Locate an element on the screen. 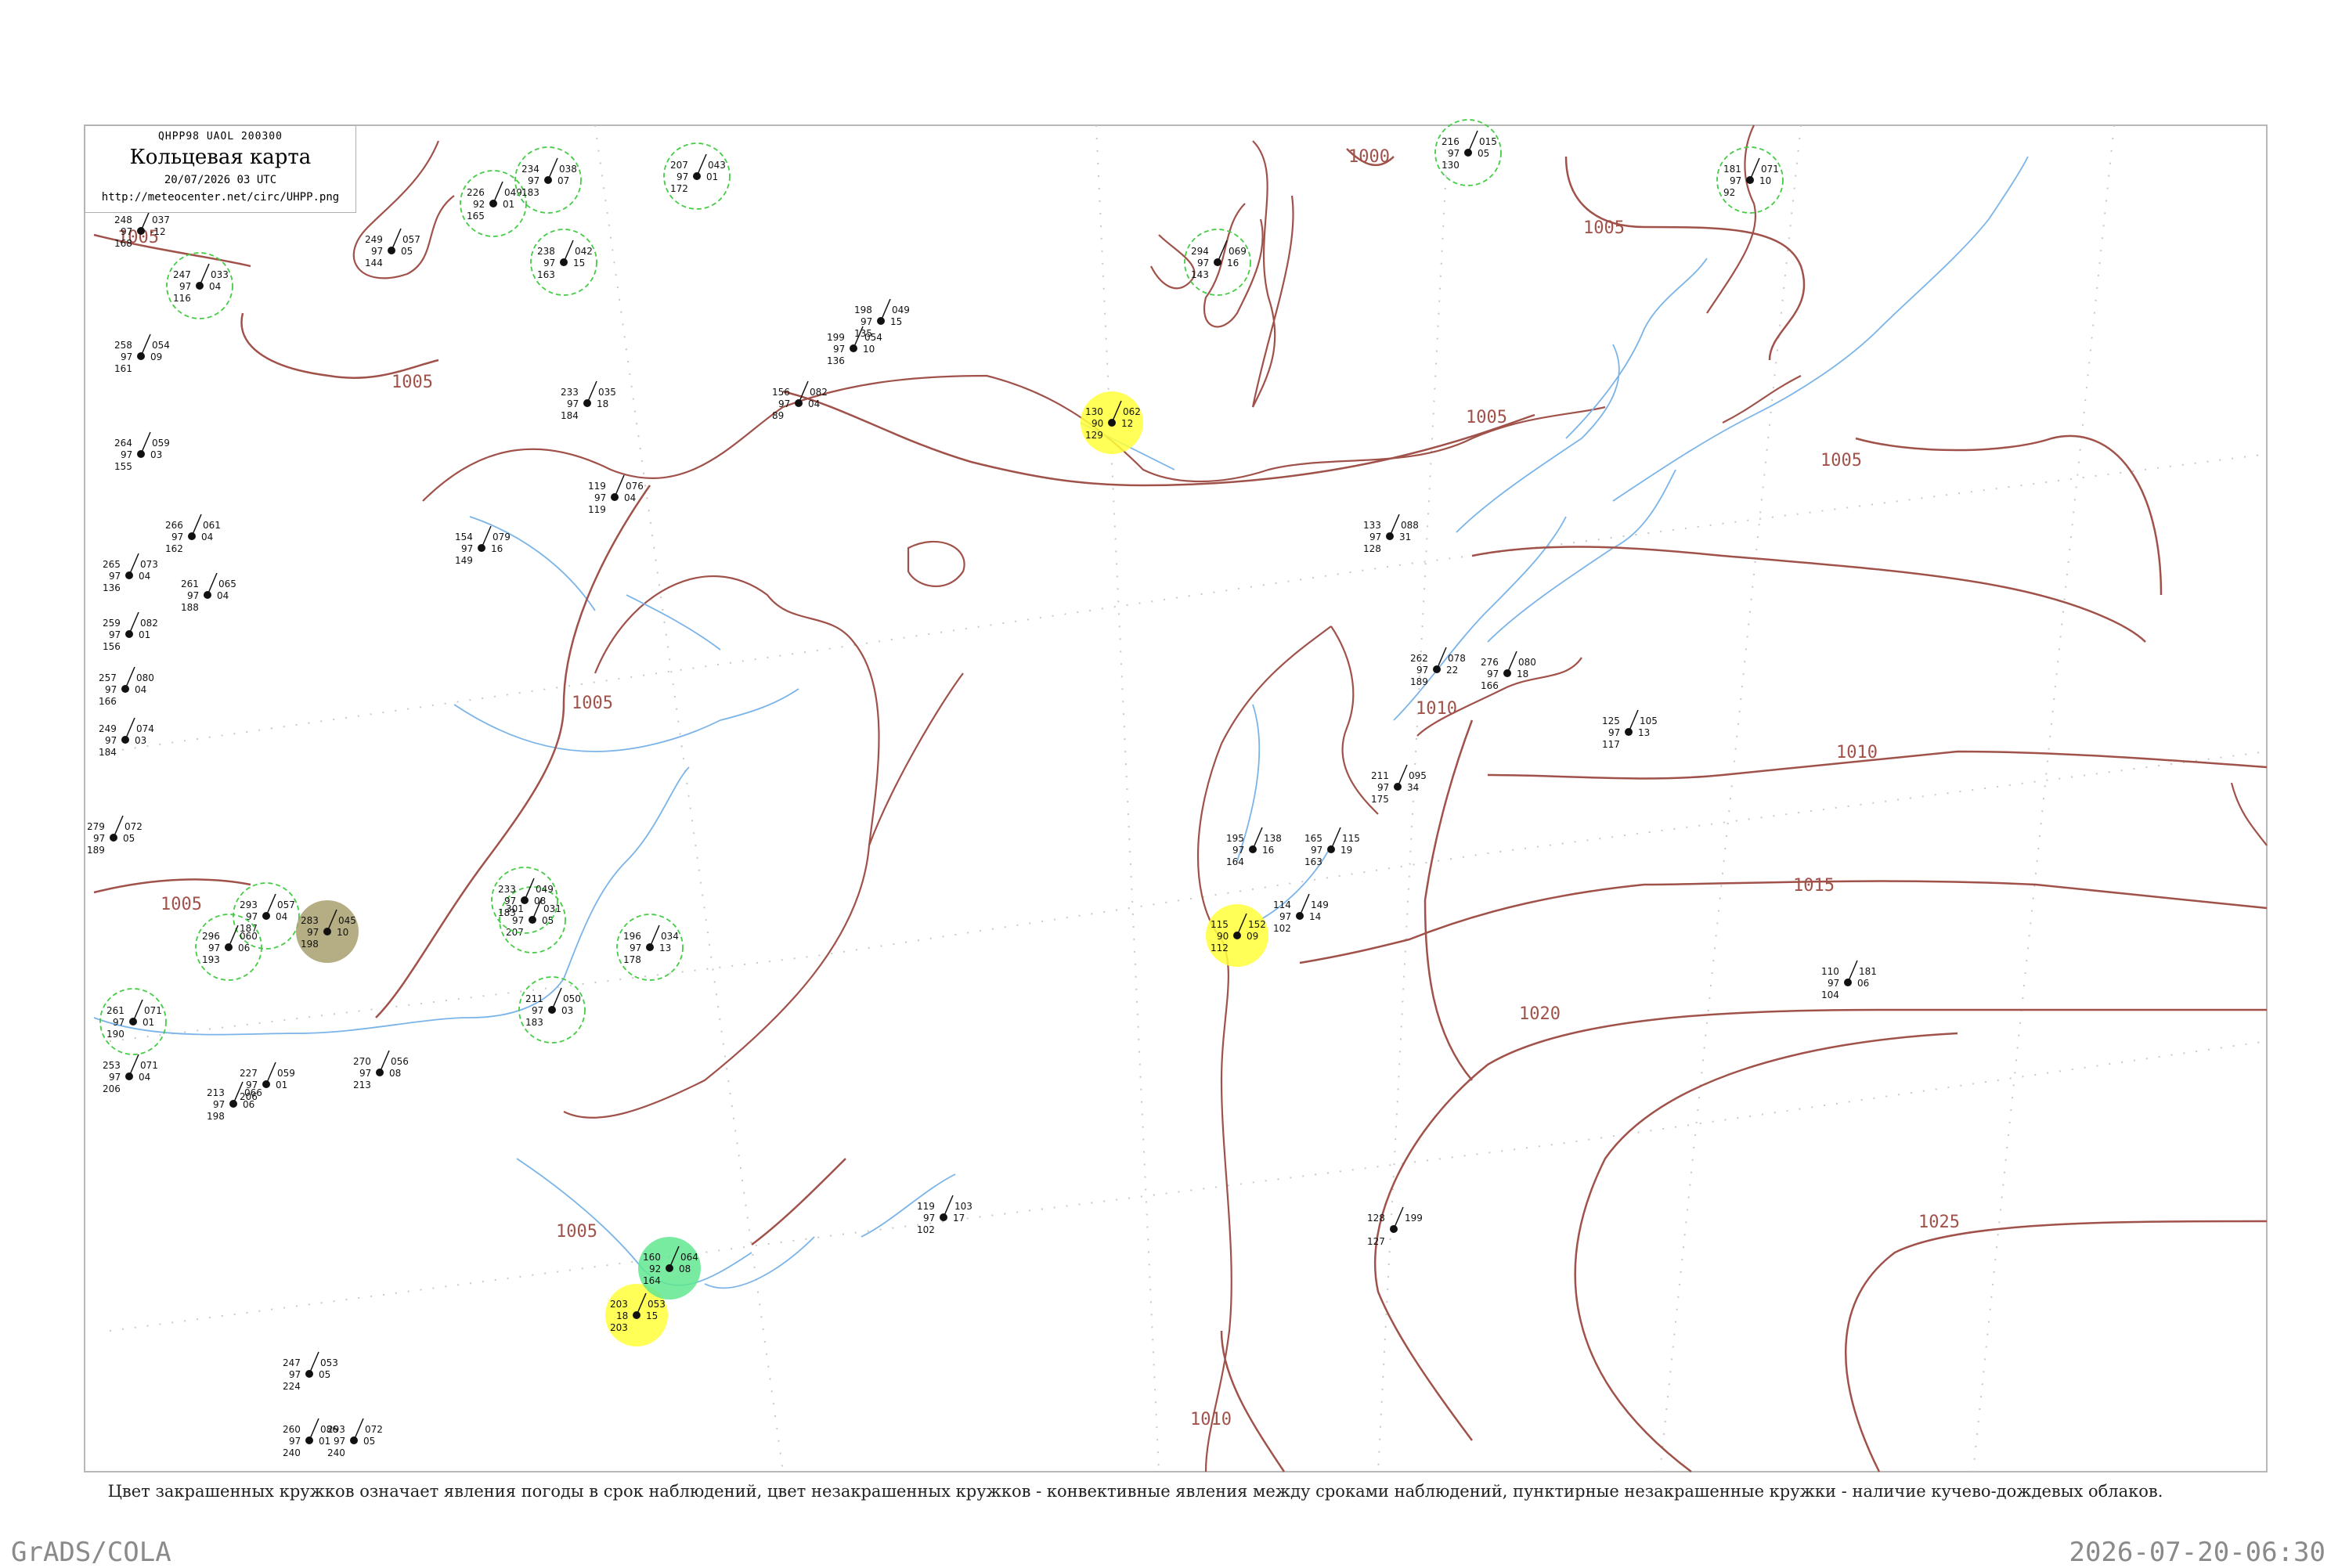 The image size is (2349, 1568). station-temperature: 125 is located at coordinates (1611, 721).